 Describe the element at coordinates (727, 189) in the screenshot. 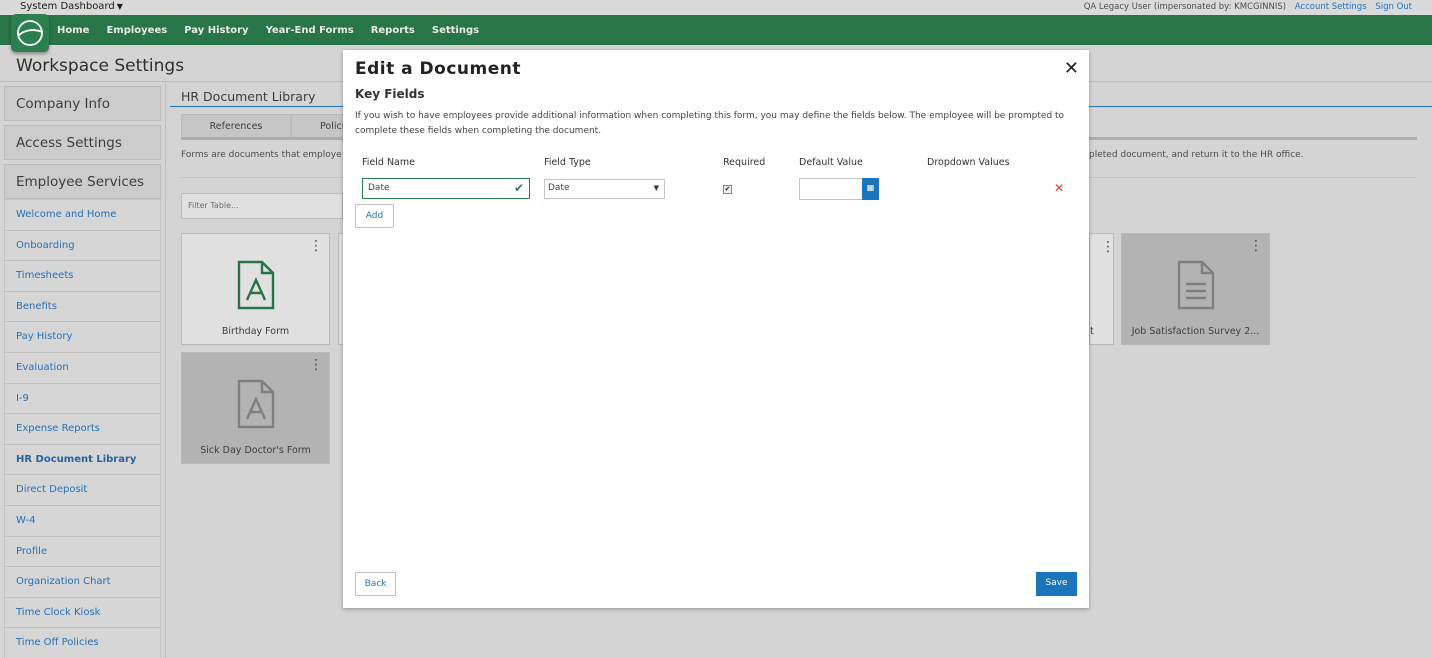

I see `required-checkbox: ✔` at that location.